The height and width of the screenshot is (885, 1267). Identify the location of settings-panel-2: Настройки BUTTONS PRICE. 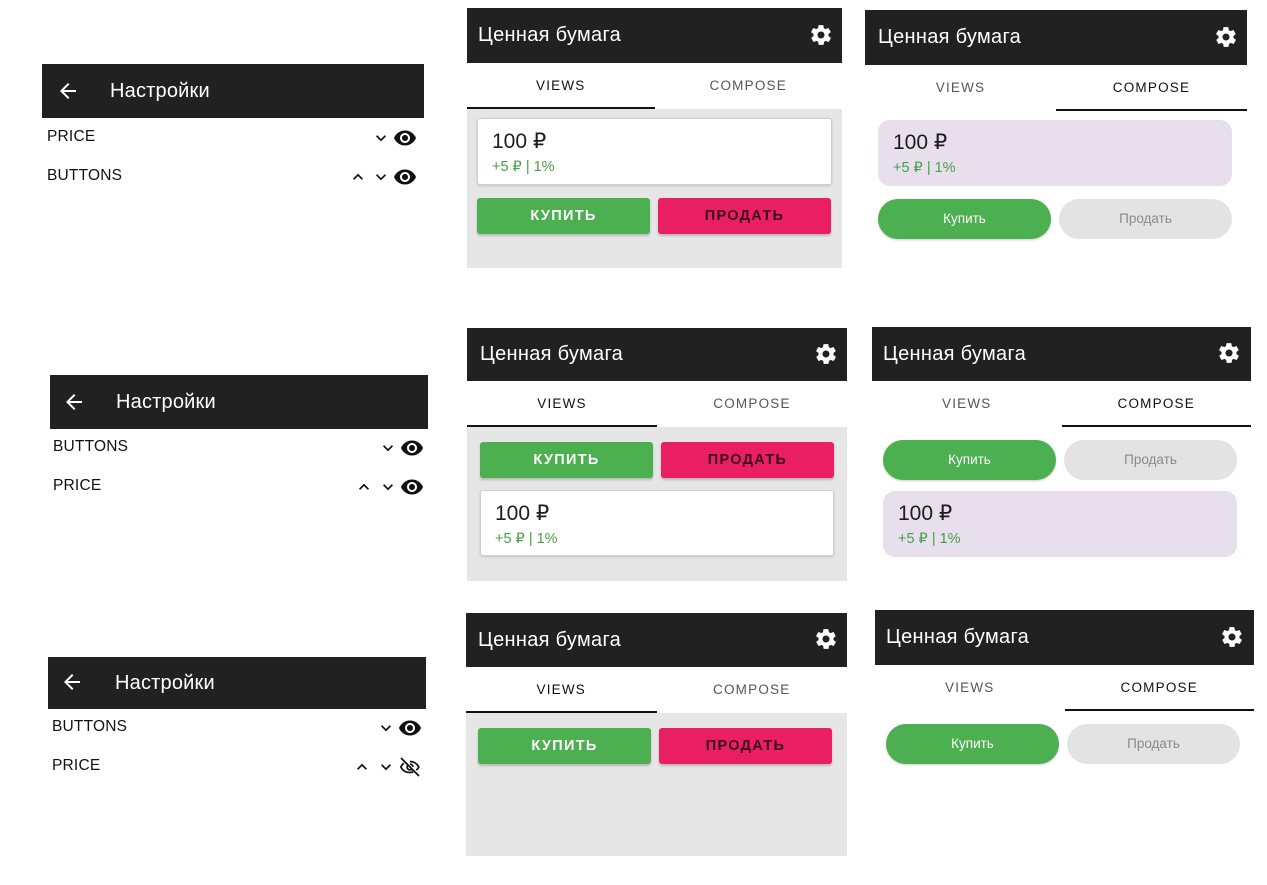
(239, 440).